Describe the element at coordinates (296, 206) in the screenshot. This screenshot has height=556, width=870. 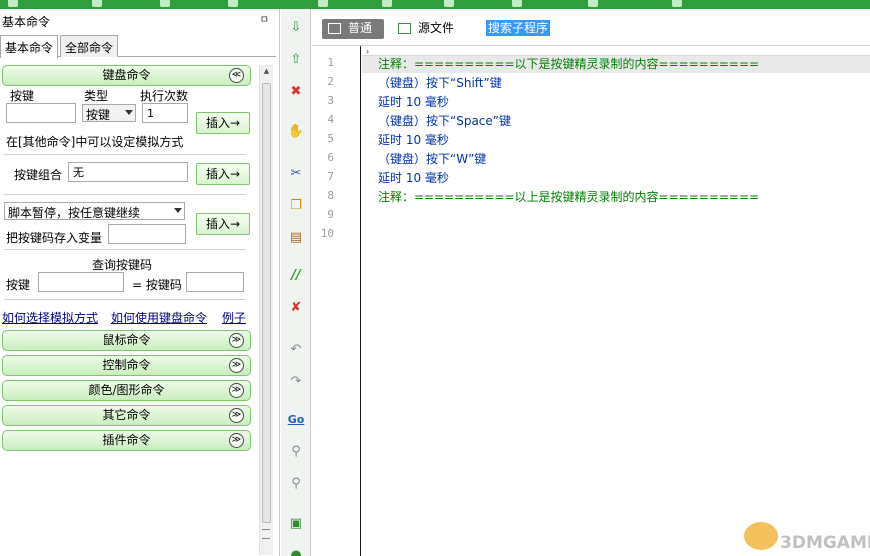
I see `copy-icon: ❐` at that location.